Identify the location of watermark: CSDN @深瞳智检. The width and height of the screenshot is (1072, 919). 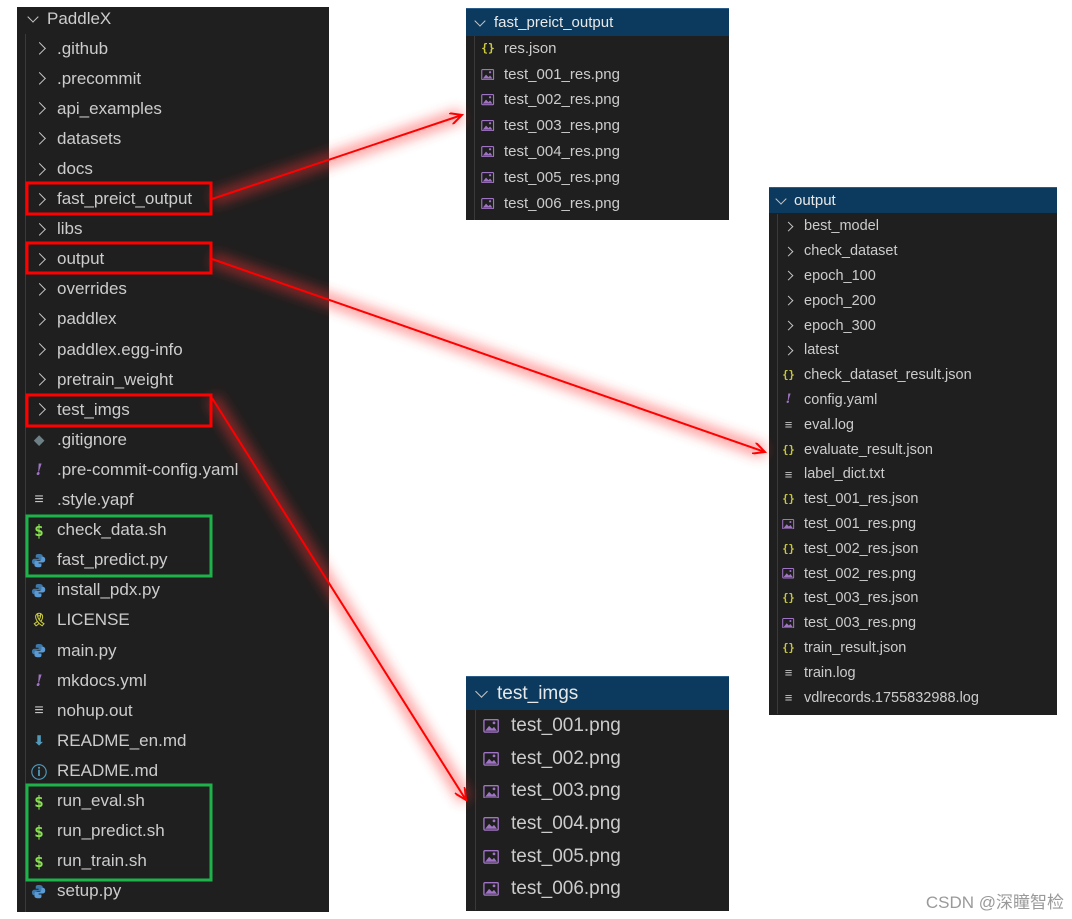
(994, 902).